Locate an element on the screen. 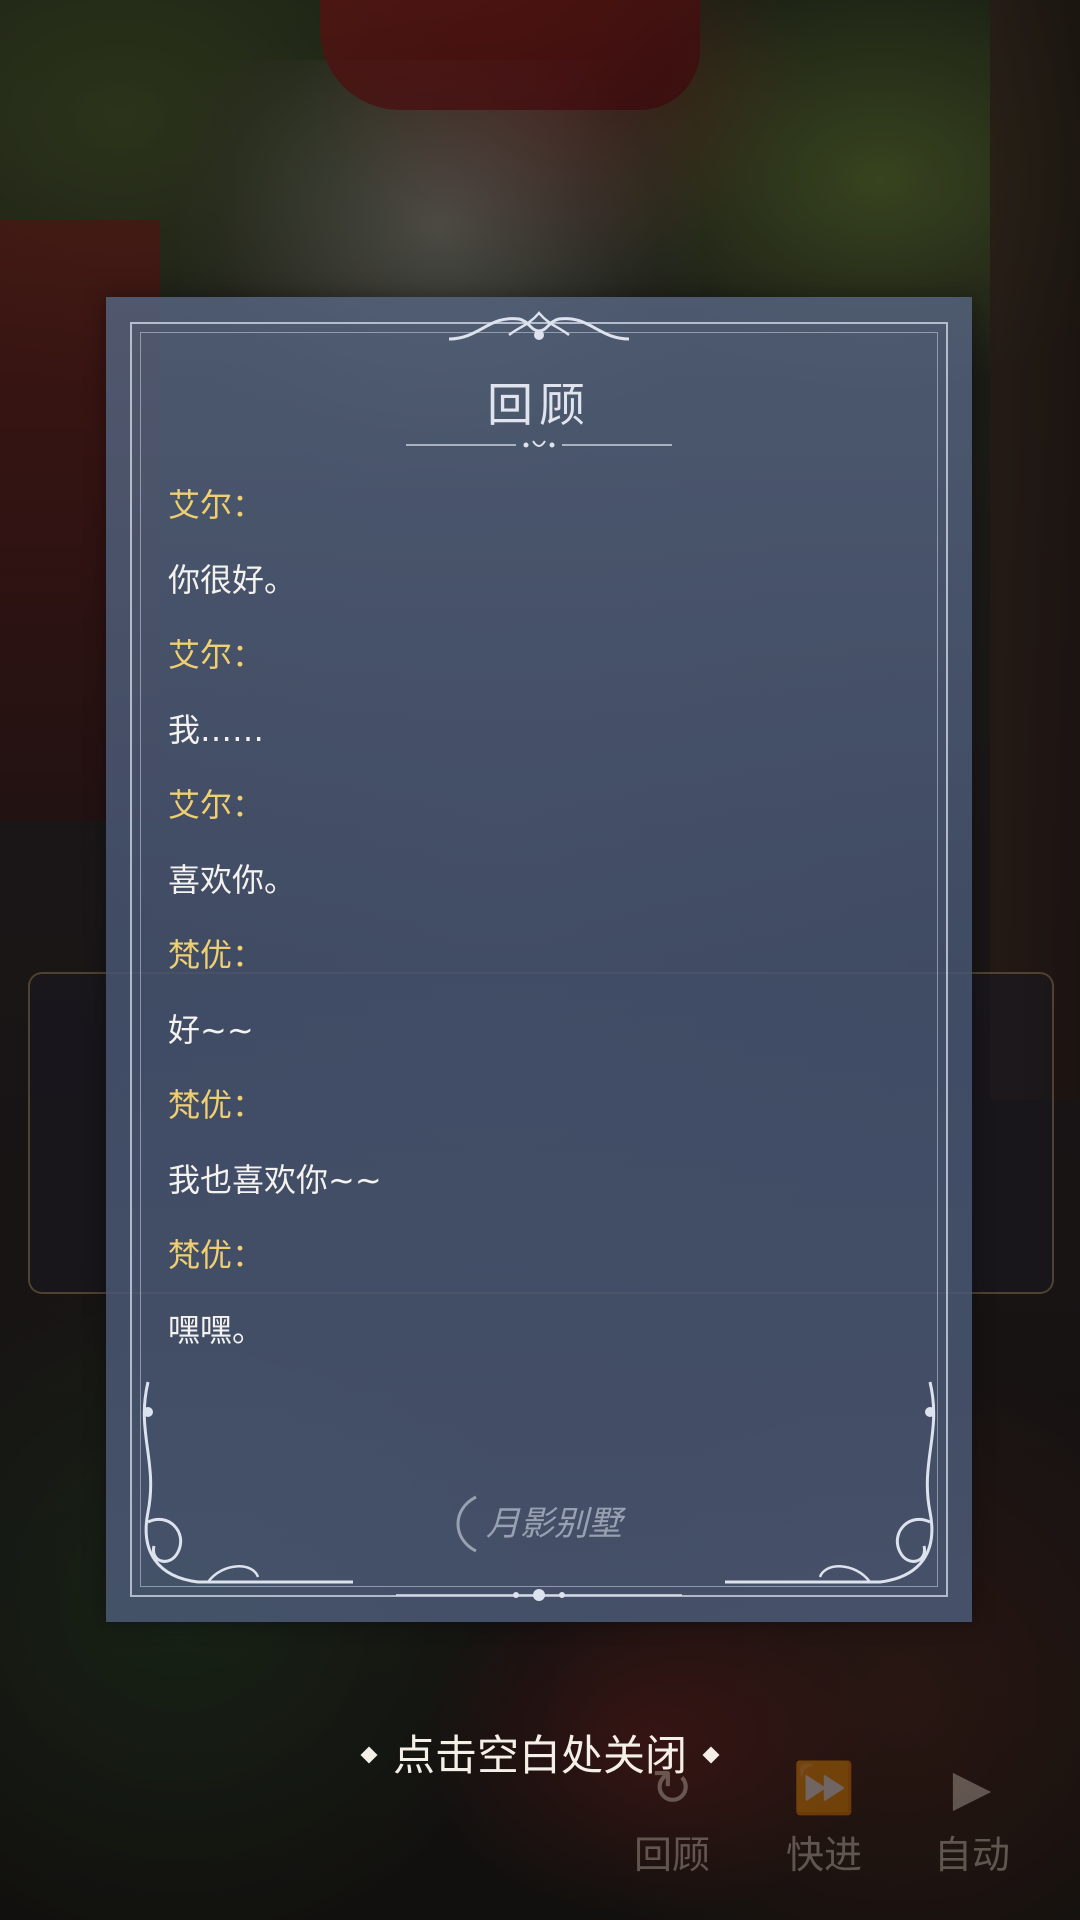 The height and width of the screenshot is (1920, 1080). dialogue-line: 喜欢你。 is located at coordinates (232, 880).